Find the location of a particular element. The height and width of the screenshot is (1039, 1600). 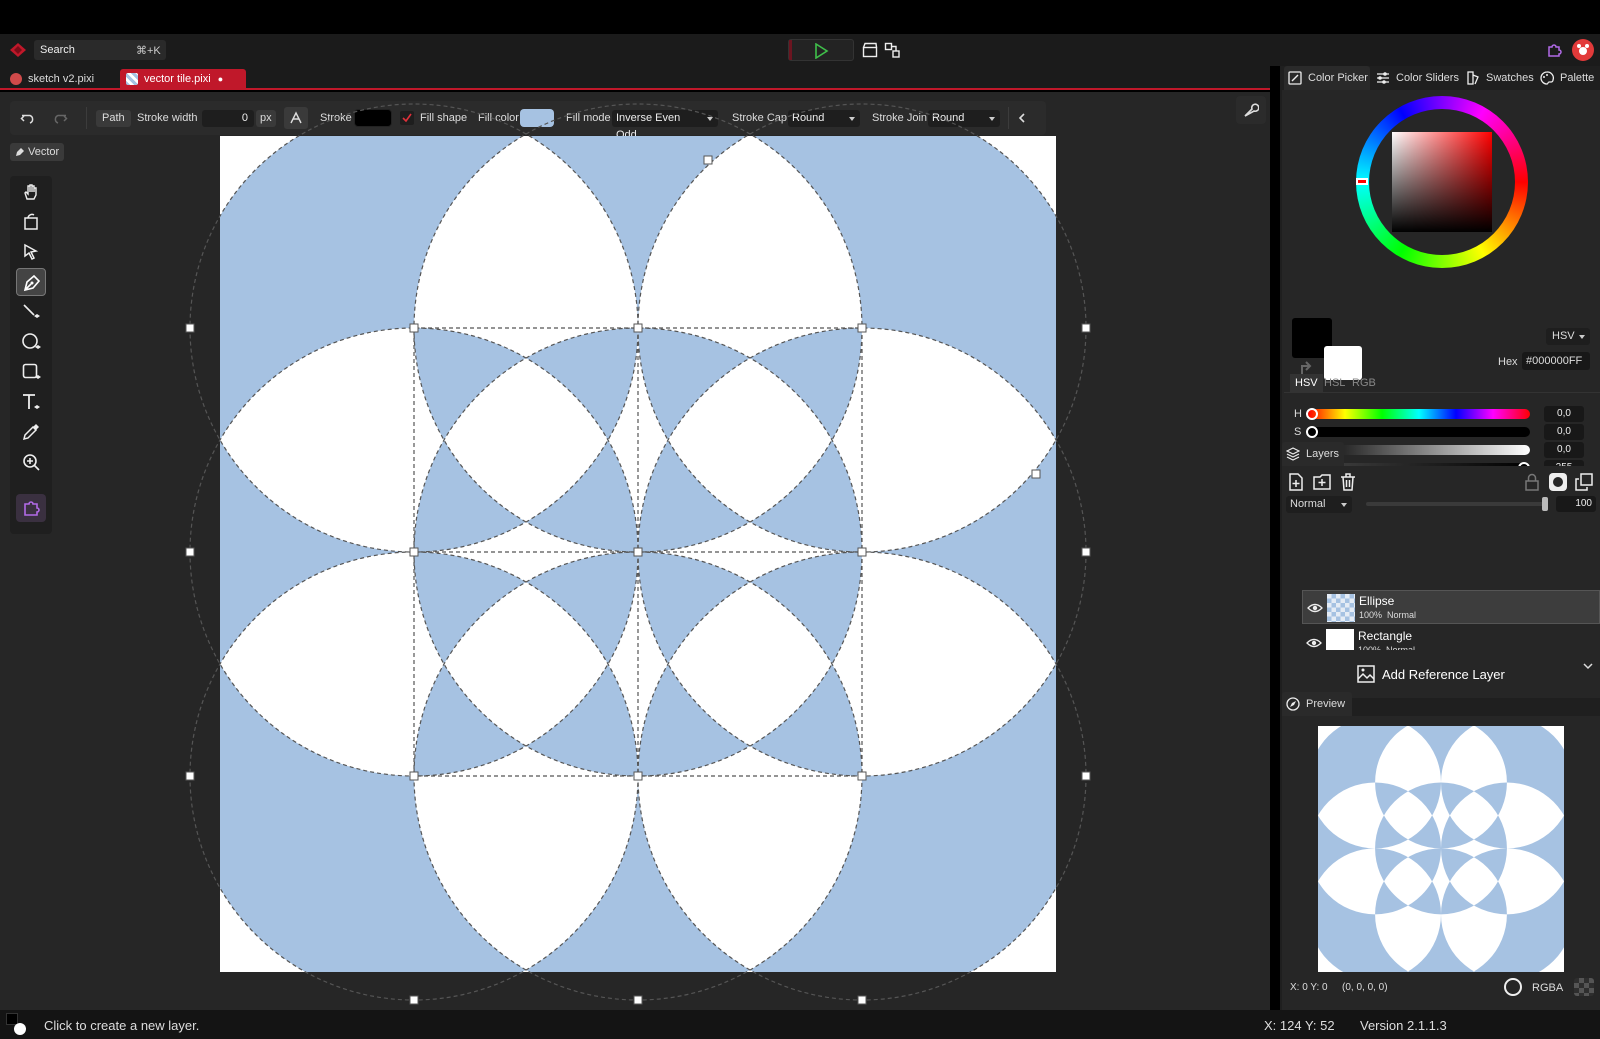

tab-label: Color Picker is located at coordinates (1338, 78).